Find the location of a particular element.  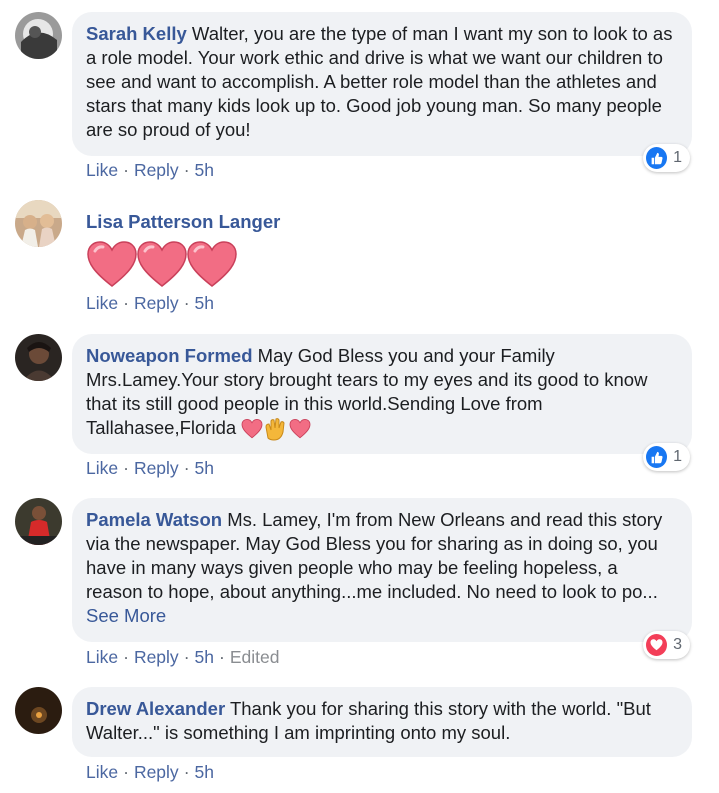

comment-actions: Like · Reply · 5h · Edited is located at coordinates (183, 657).